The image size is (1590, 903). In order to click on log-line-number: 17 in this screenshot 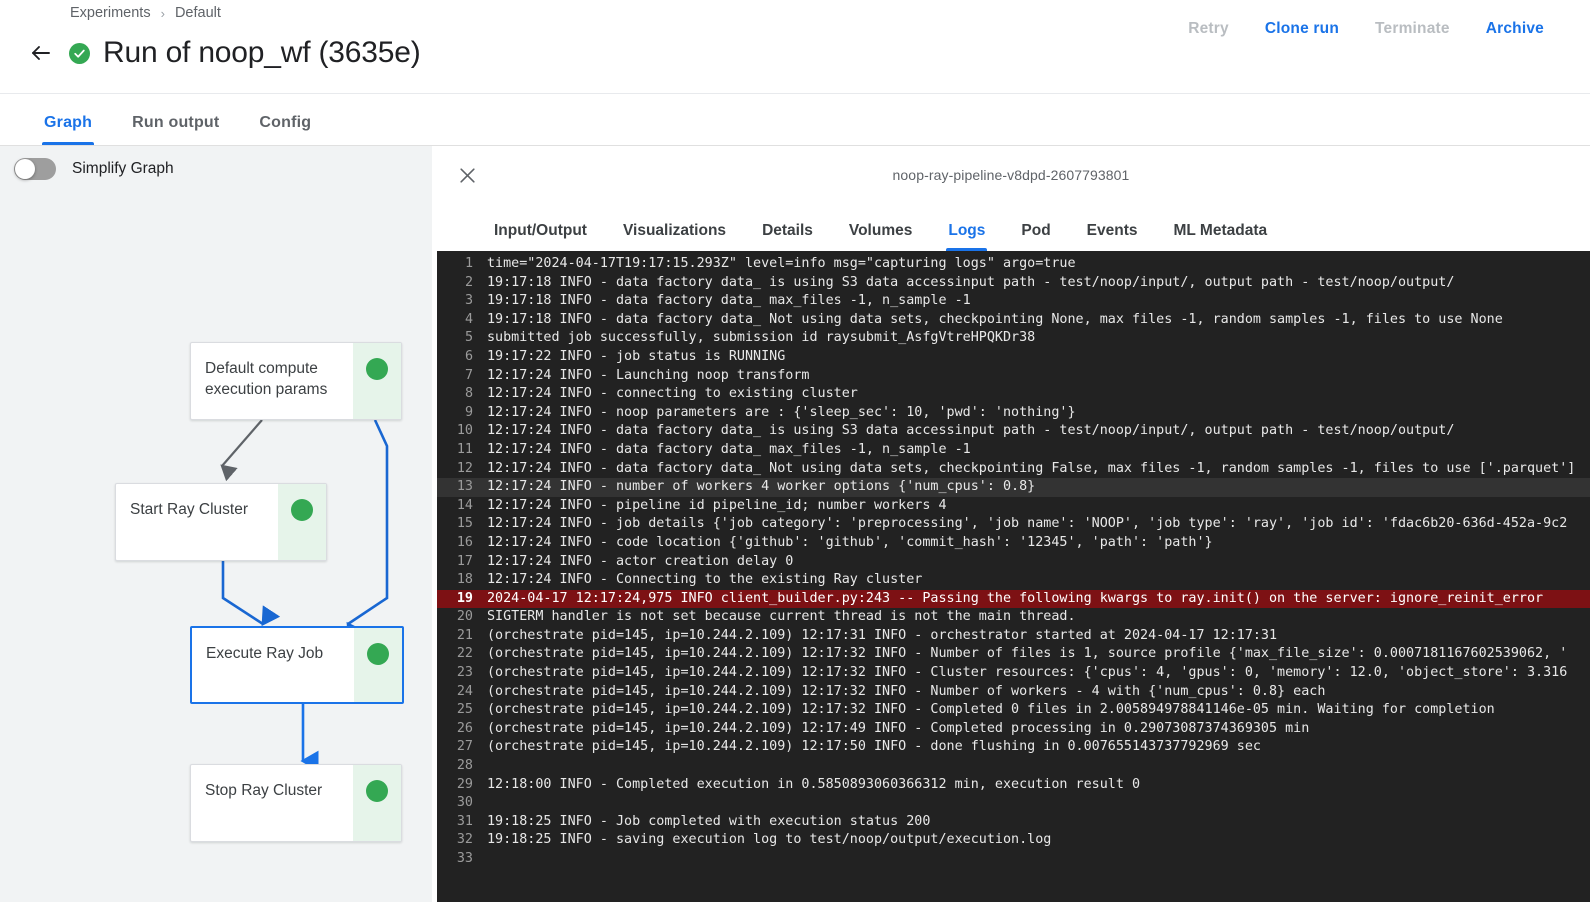, I will do `click(464, 561)`.